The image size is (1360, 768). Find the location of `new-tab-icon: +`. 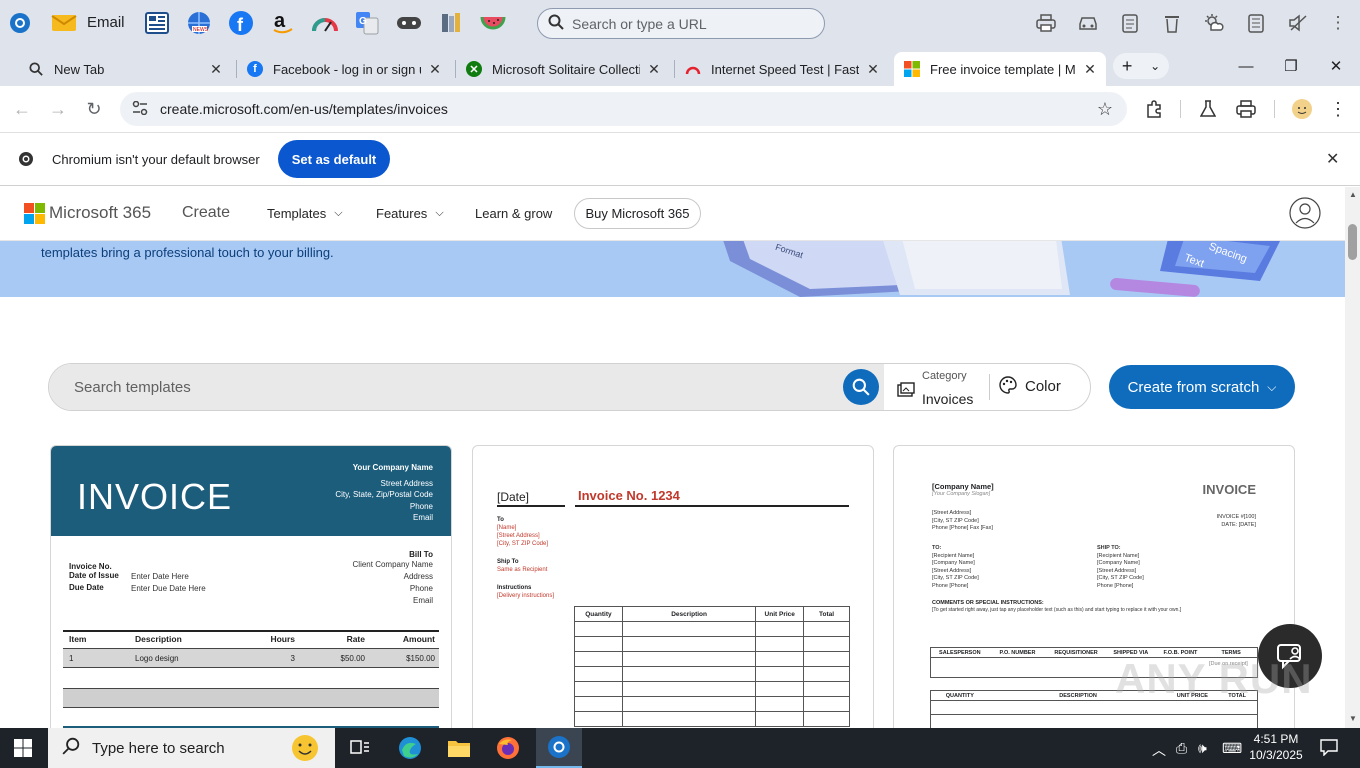

new-tab-icon: + is located at coordinates (1127, 66).